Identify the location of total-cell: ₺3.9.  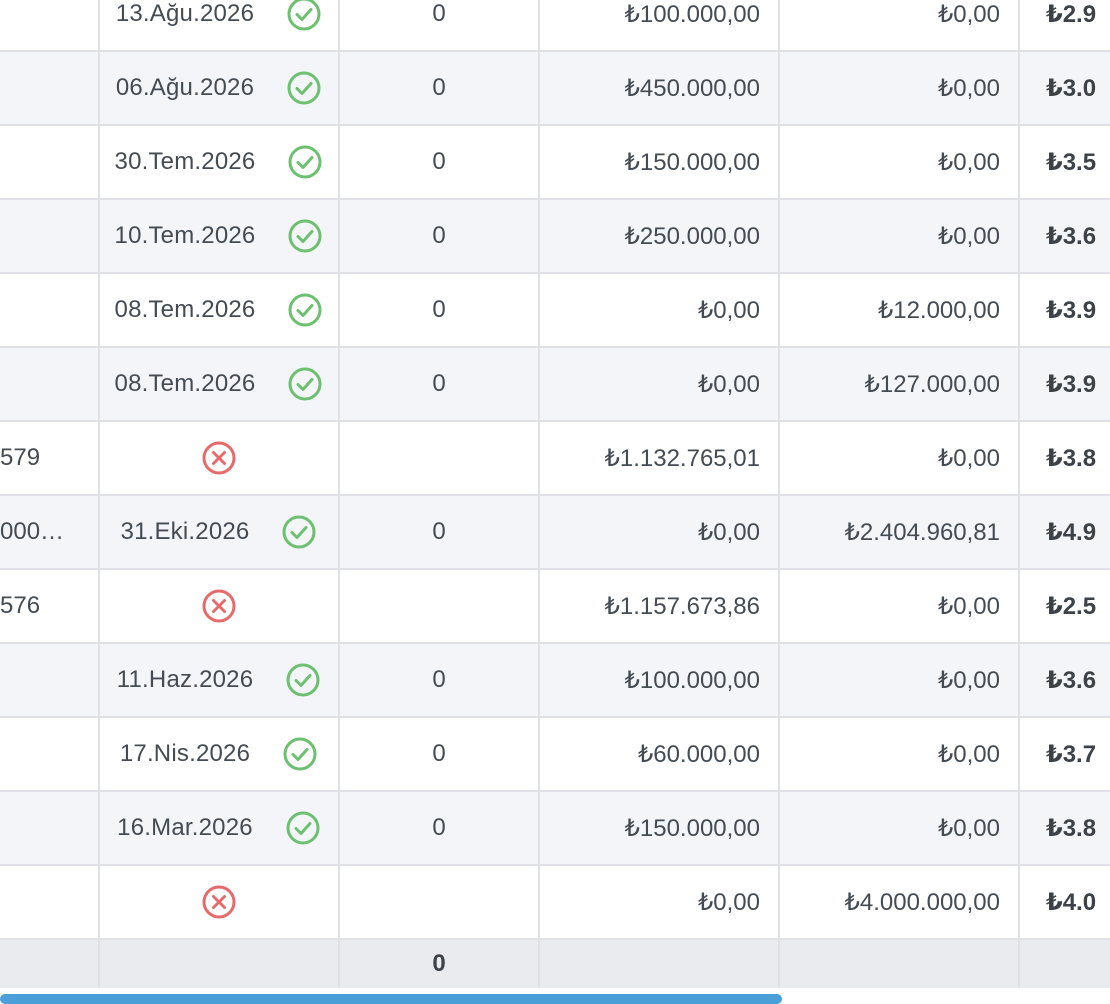
(1065, 310).